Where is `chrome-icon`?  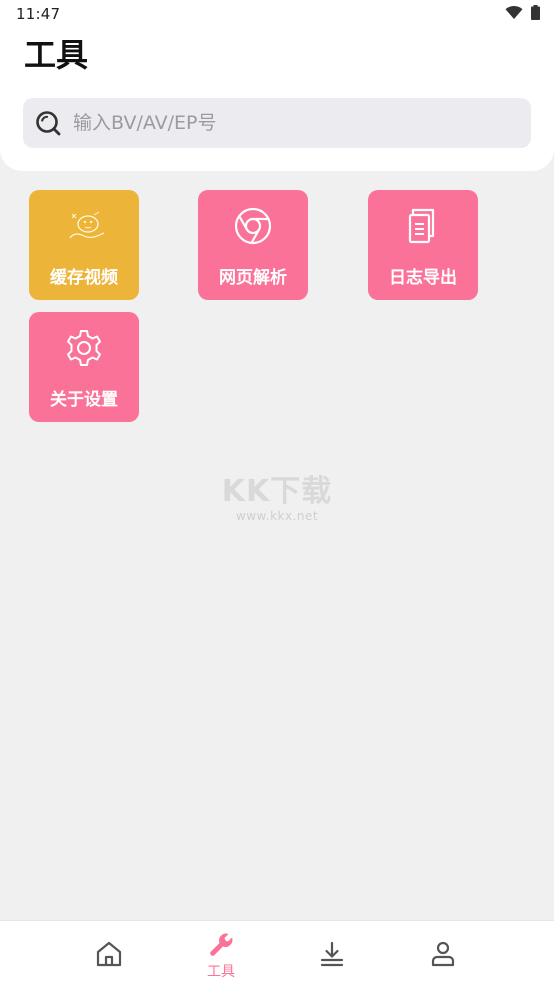
chrome-icon is located at coordinates (253, 226).